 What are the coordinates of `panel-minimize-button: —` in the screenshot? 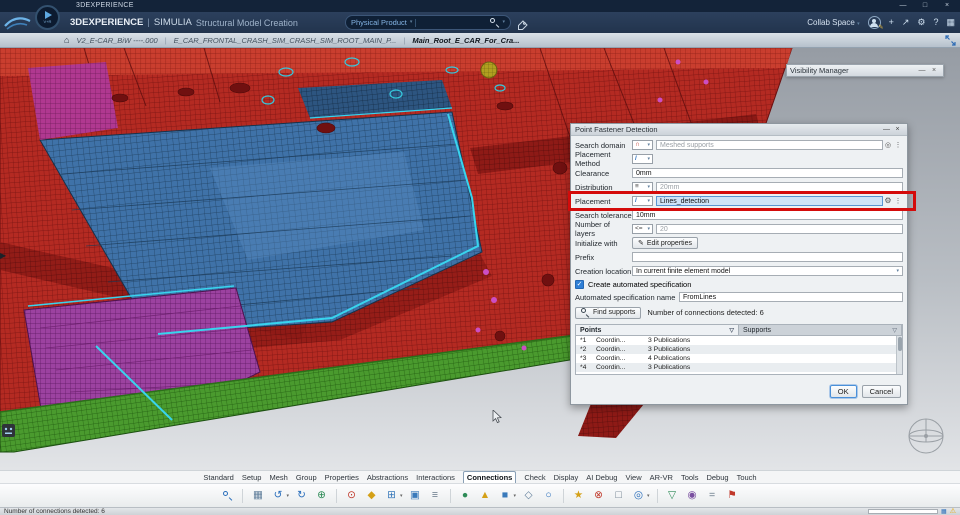 It's located at (922, 70).